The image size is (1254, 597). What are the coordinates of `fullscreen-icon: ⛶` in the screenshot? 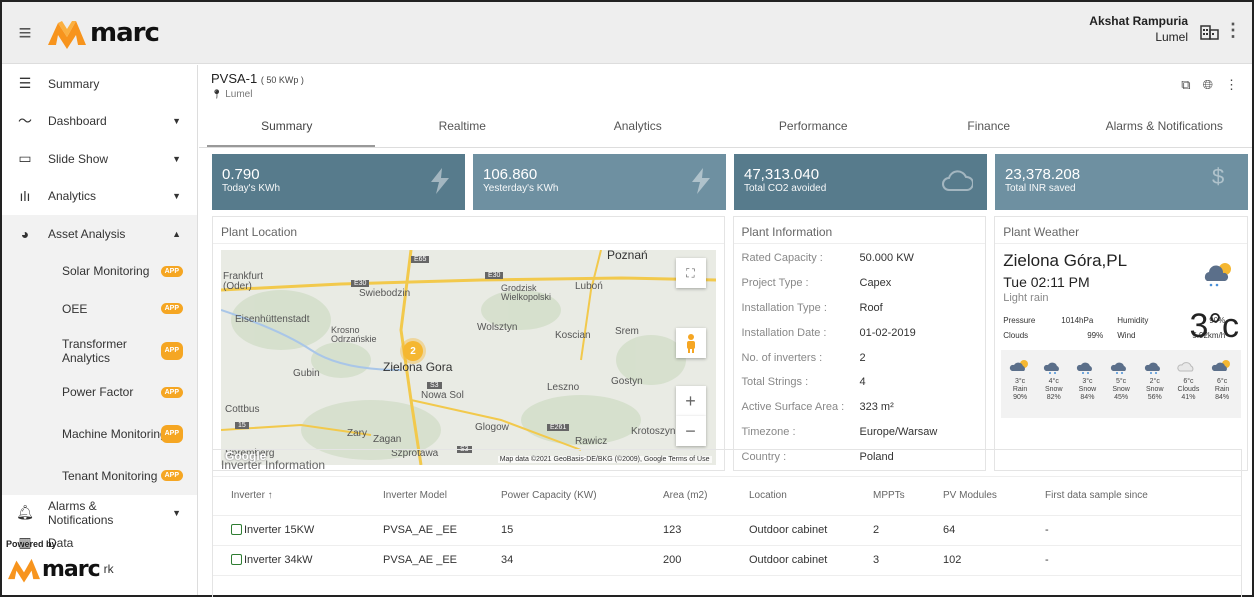 It's located at (690, 273).